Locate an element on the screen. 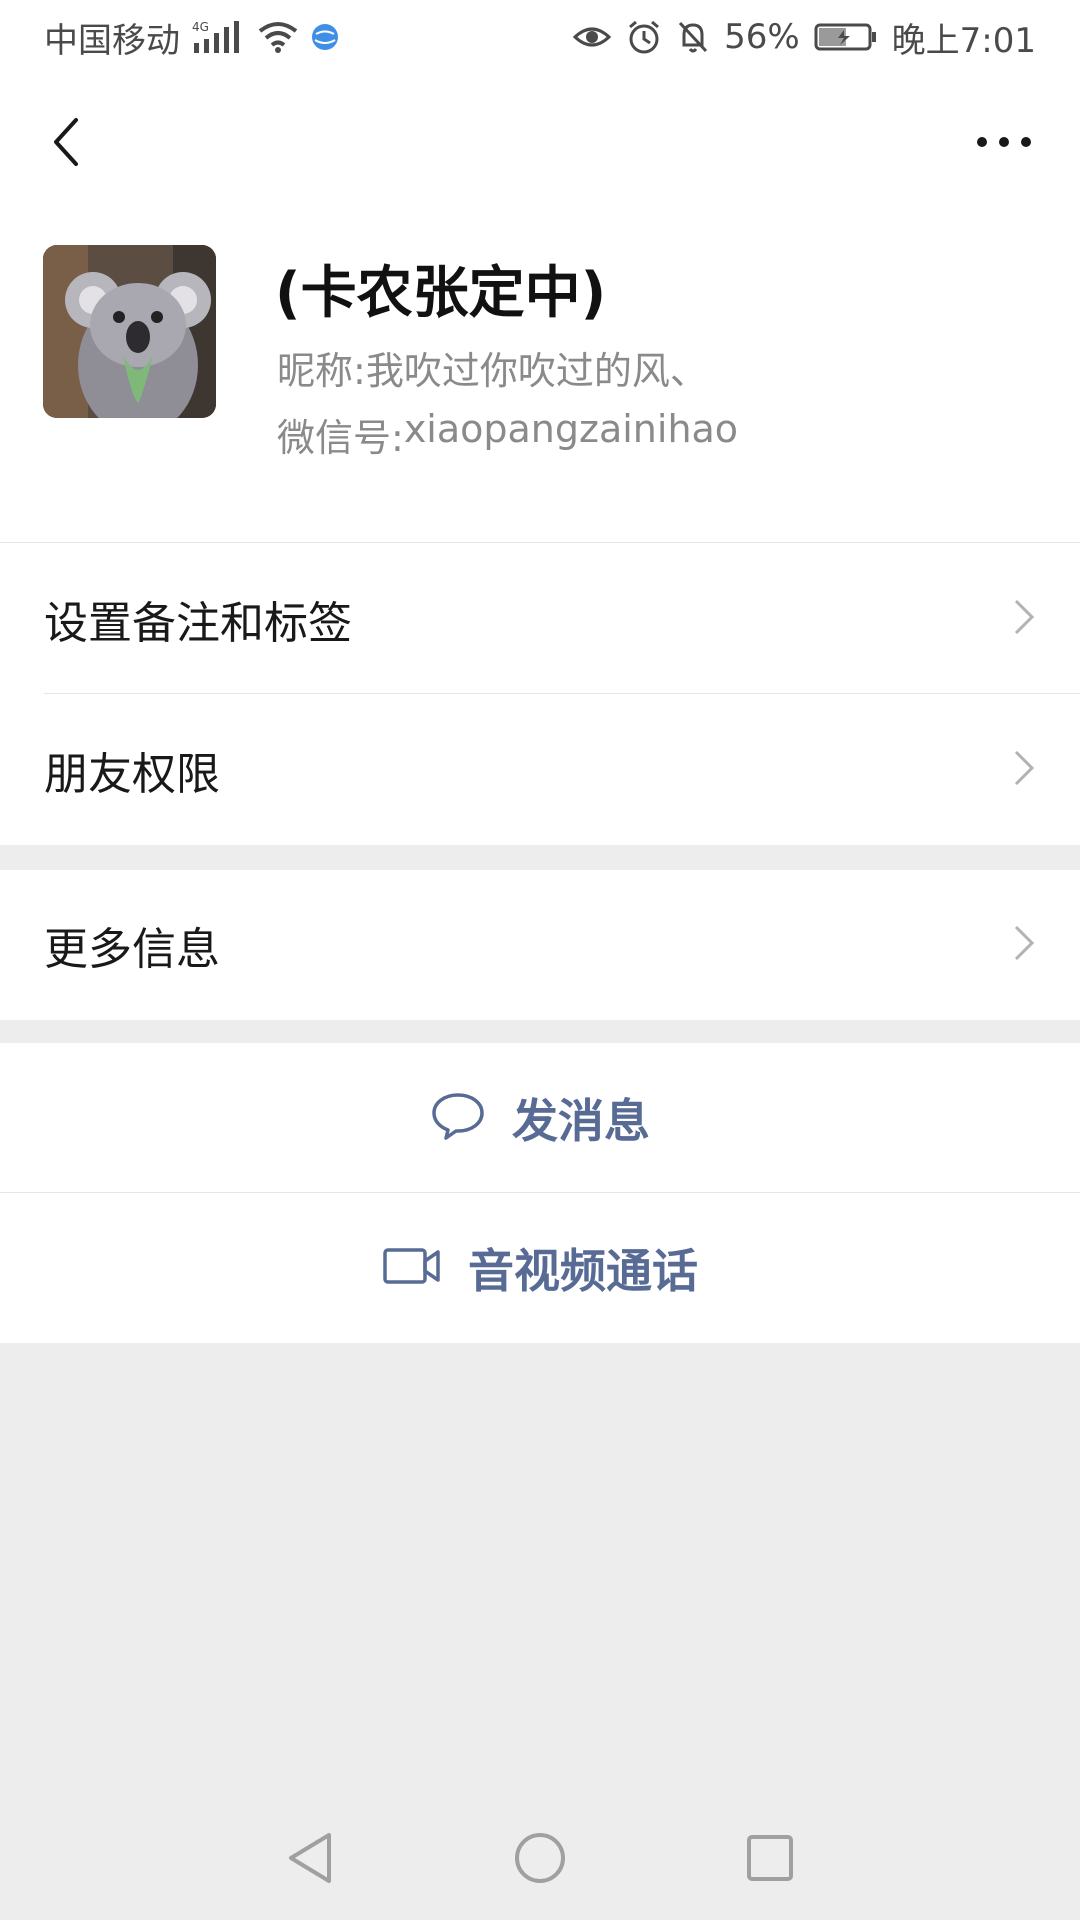 Image resolution: width=1080 pixels, height=1920 pixels. back-button is located at coordinates (66, 144).